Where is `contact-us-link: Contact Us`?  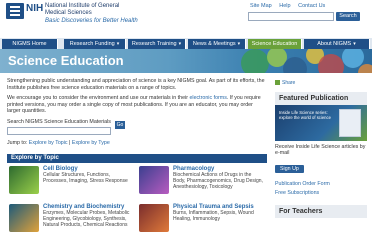 contact-us-link: Contact Us is located at coordinates (311, 6).